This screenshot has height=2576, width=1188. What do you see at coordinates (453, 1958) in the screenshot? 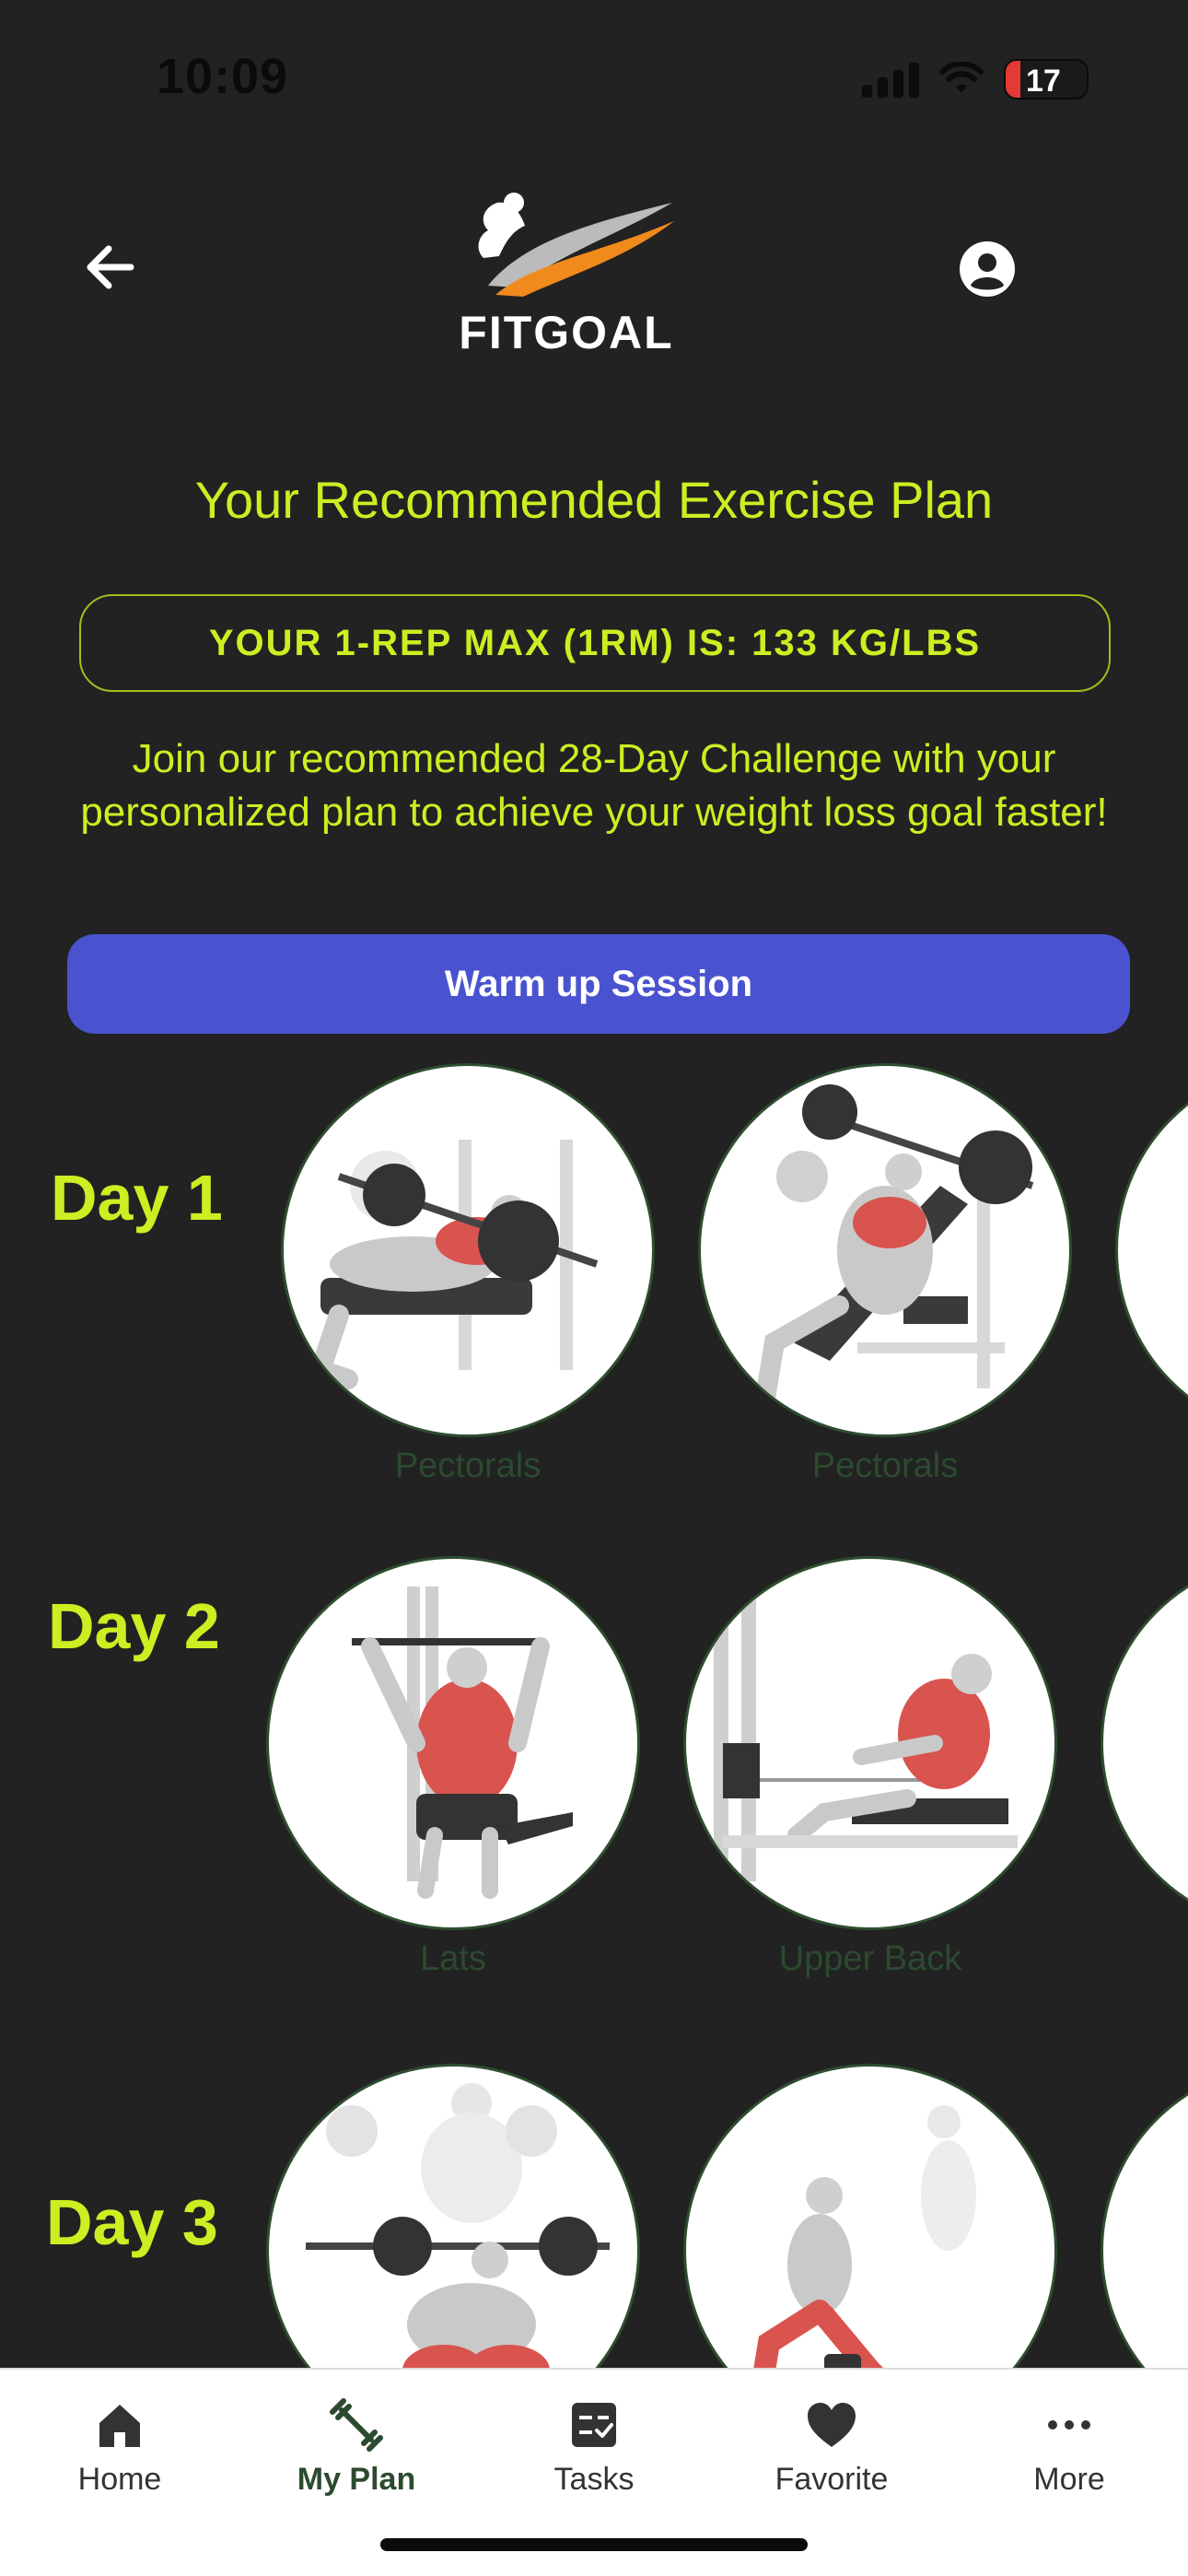
I see `muscle-label: Lats` at bounding box center [453, 1958].